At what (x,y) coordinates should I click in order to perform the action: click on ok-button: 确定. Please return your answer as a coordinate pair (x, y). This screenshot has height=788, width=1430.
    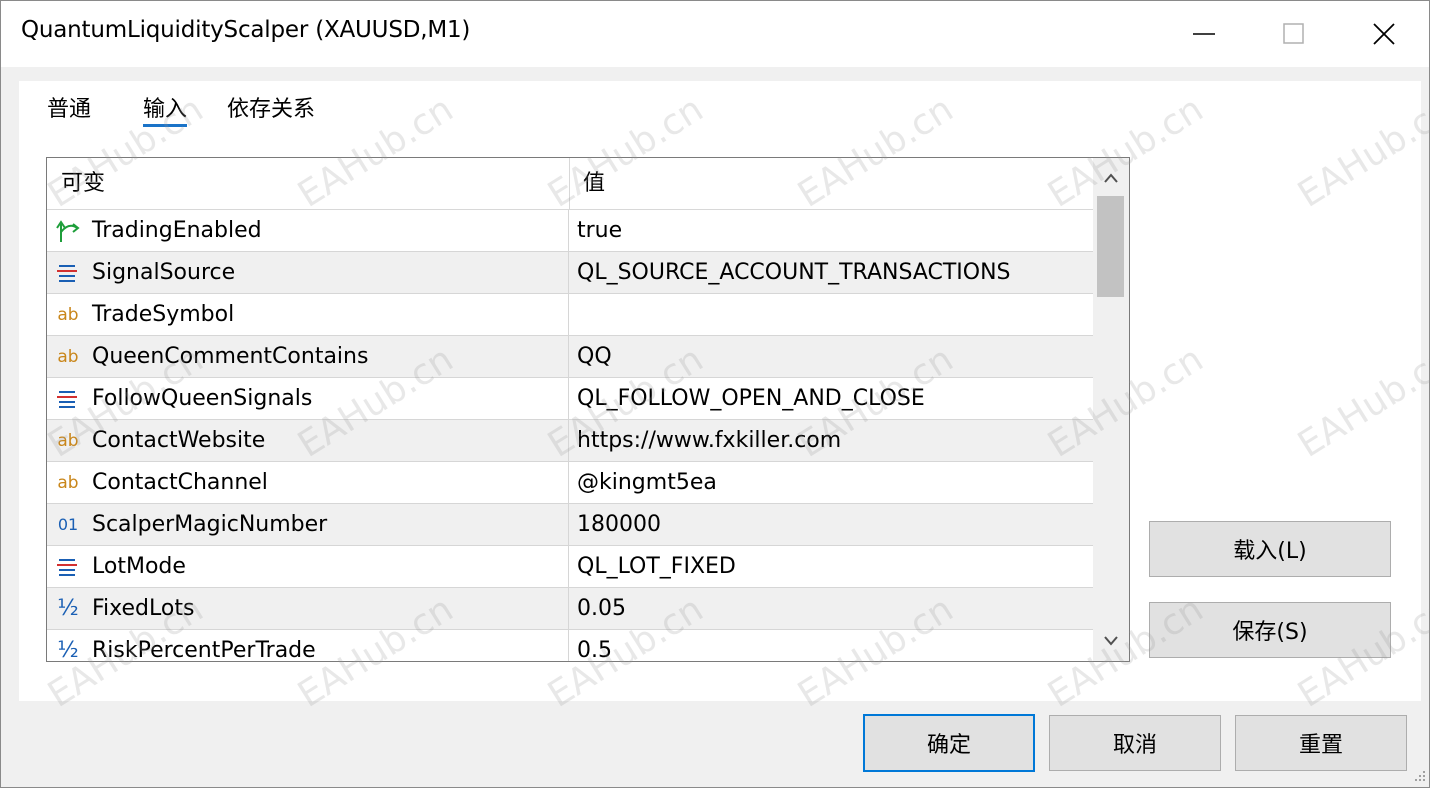
    Looking at the image, I should click on (949, 743).